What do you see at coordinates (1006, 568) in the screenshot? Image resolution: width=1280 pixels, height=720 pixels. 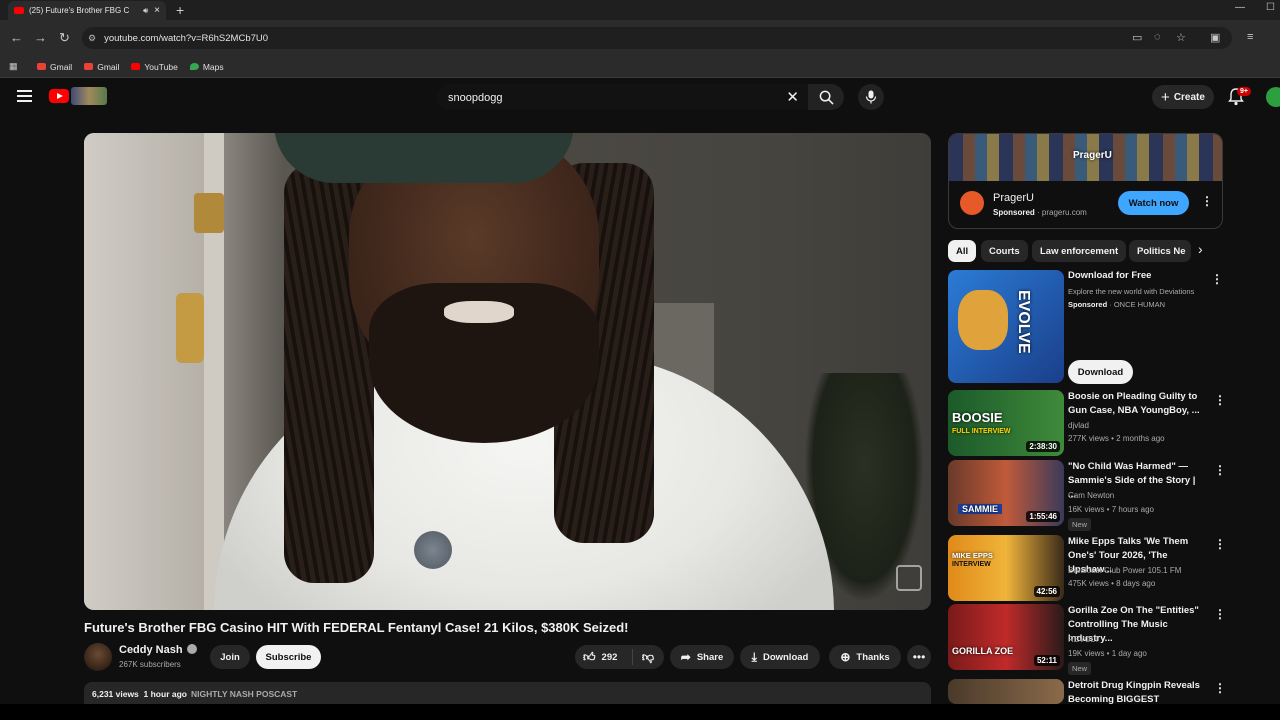 I see `rec-thumbnail-3: MIKE EPPS INTERVIEW 42:56` at bounding box center [1006, 568].